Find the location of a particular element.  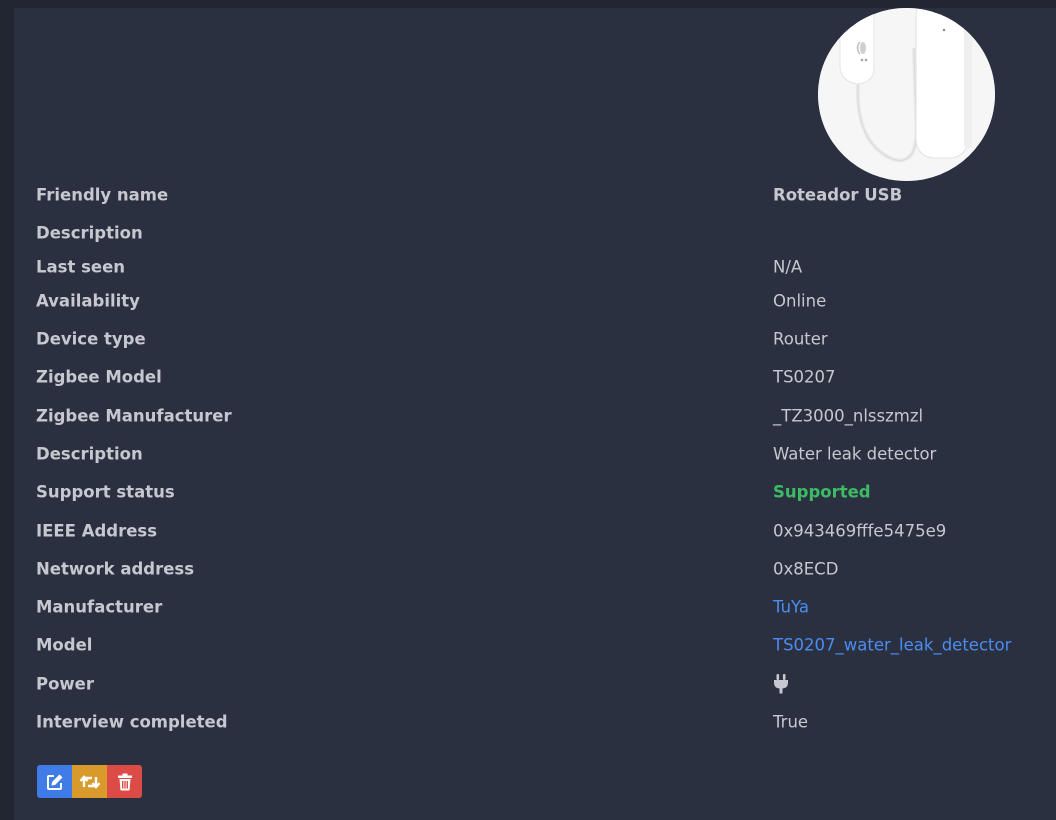

availability-value: Online is located at coordinates (800, 301).